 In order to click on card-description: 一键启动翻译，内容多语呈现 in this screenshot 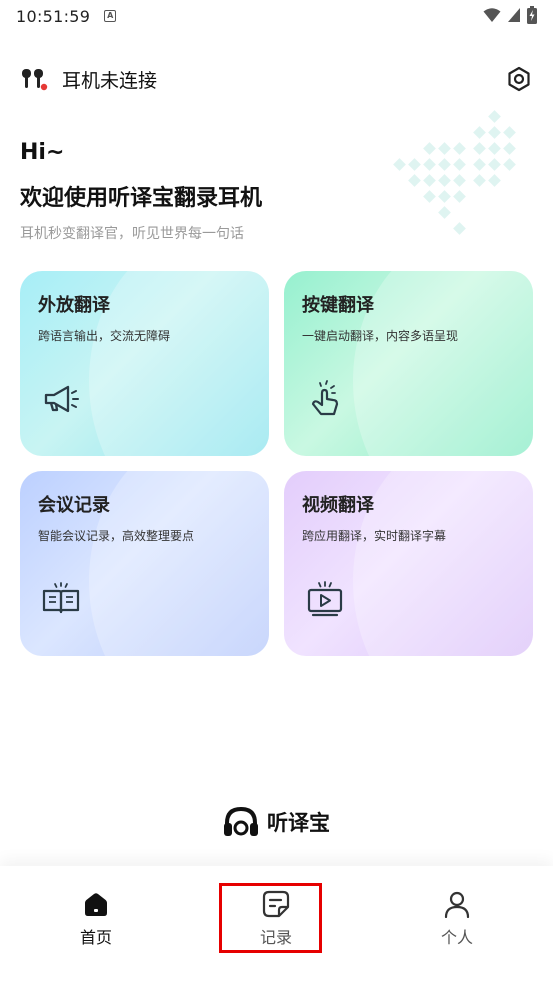, I will do `click(380, 336)`.